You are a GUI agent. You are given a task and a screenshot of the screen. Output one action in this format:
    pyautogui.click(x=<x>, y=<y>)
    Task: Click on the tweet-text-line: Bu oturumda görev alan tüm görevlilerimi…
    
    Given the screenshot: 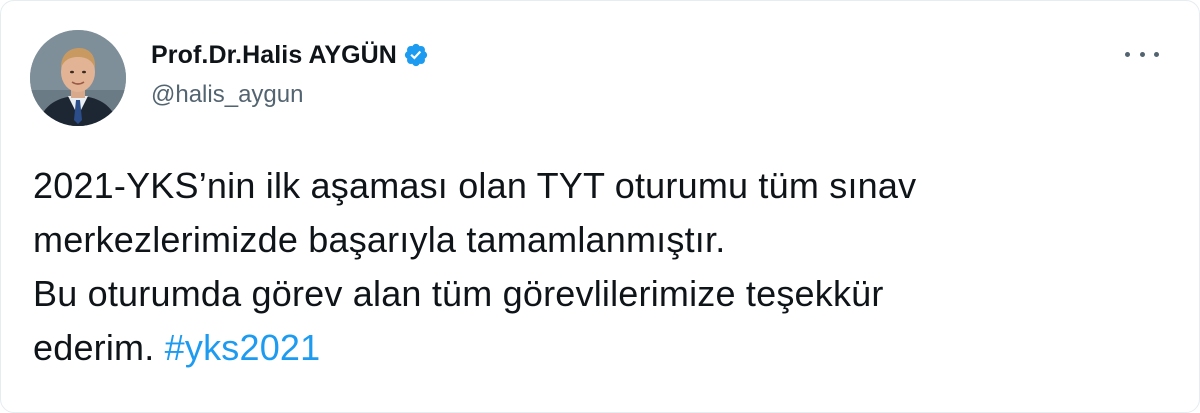 What is the action you would take?
    pyautogui.click(x=458, y=293)
    